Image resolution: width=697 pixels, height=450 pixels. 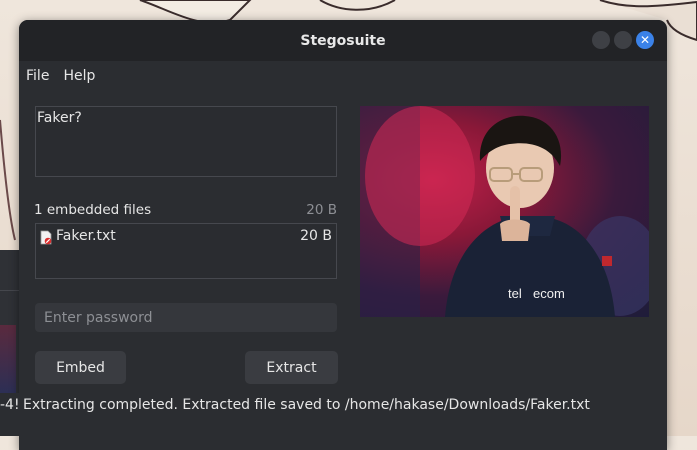 I want to click on background-divider, so click(x=10, y=290).